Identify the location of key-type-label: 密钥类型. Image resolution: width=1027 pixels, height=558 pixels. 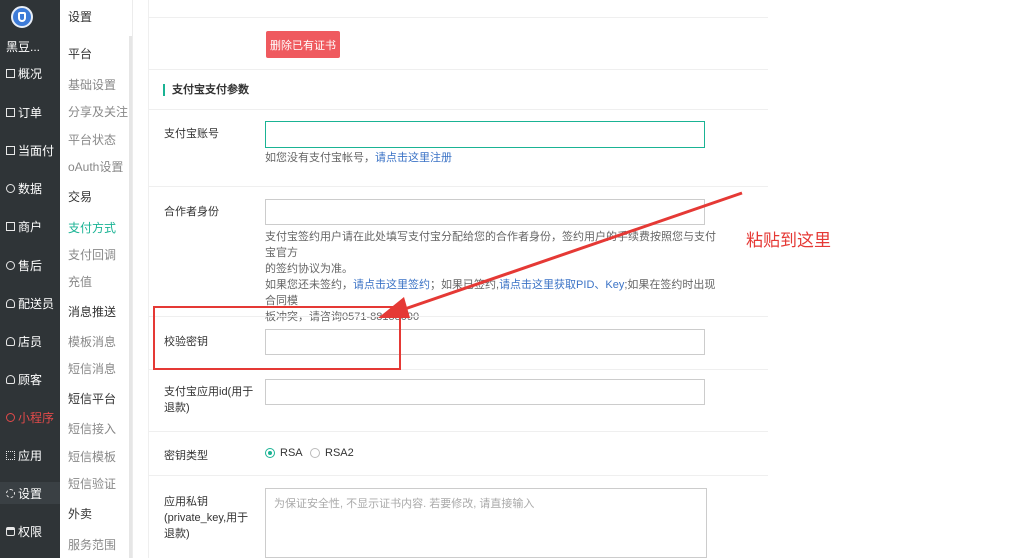
(186, 456).